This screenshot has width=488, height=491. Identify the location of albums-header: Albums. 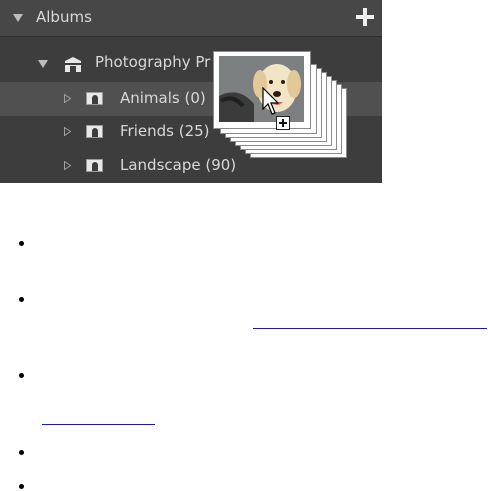
(191, 18).